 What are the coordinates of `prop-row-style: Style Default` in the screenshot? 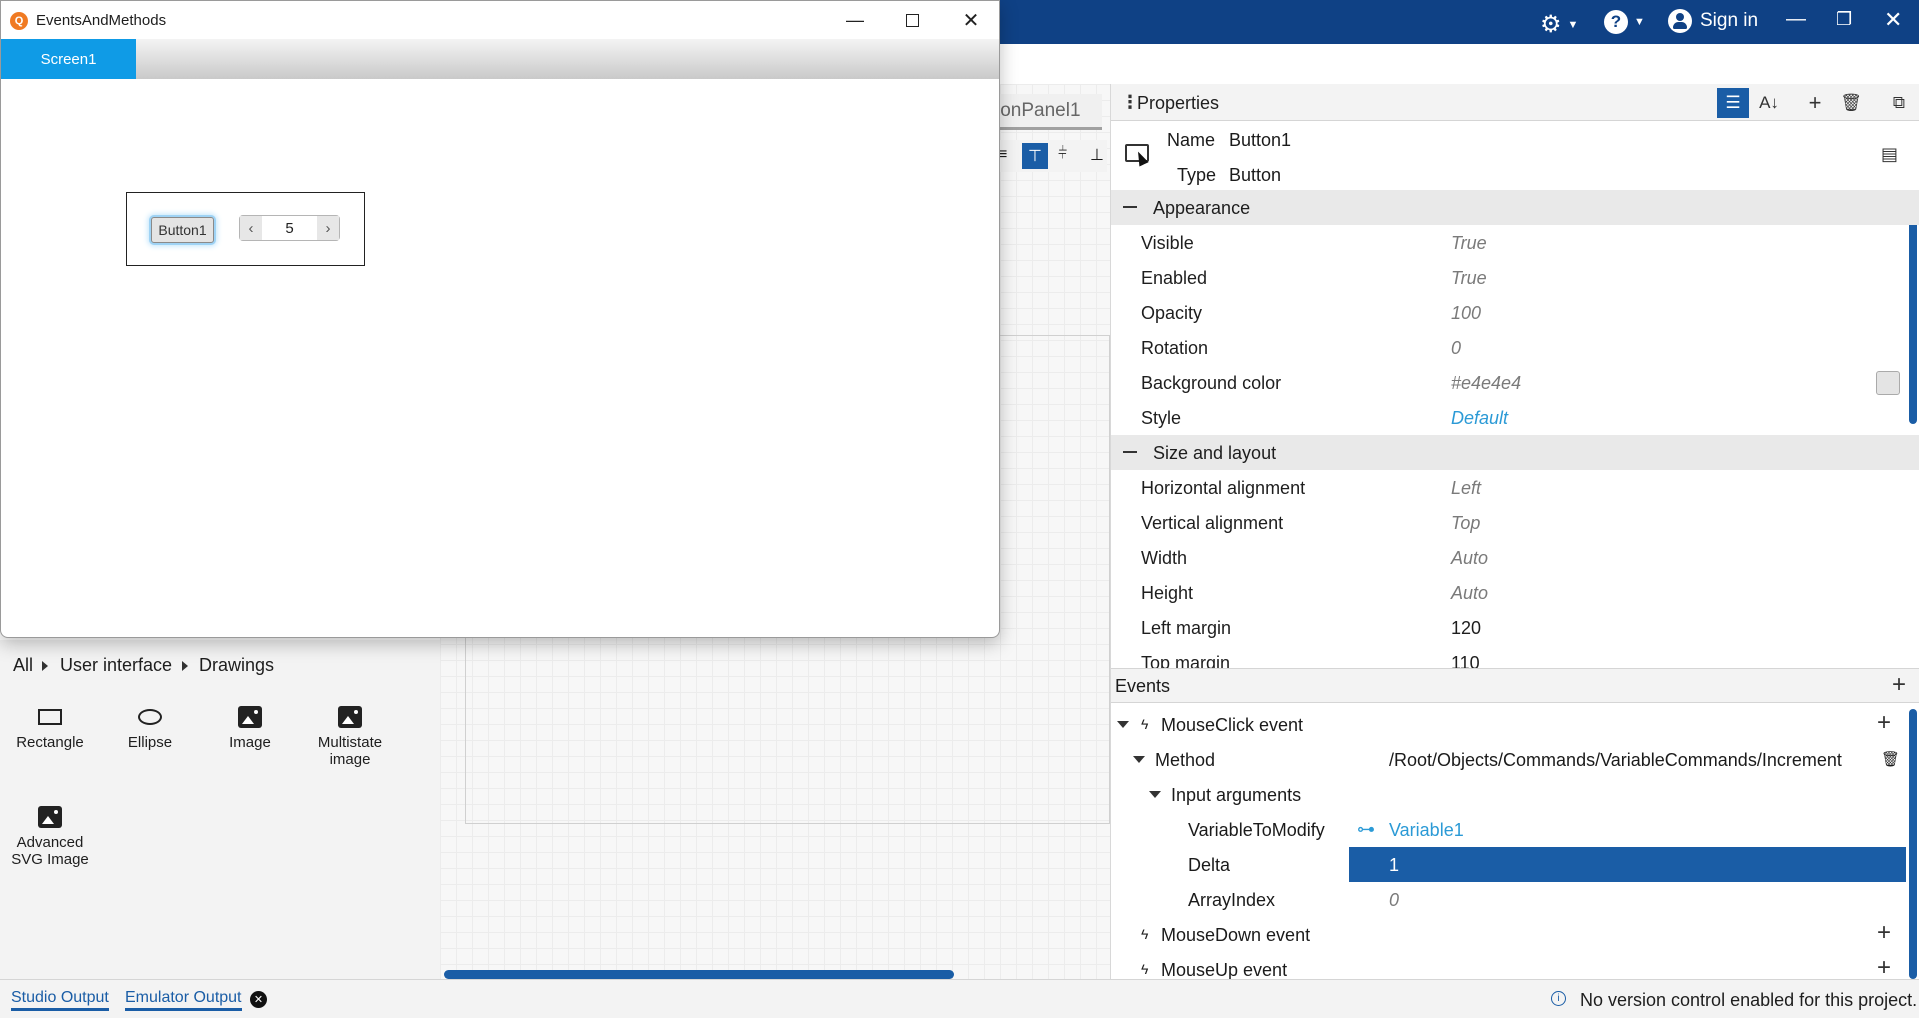 It's located at (1508, 417).